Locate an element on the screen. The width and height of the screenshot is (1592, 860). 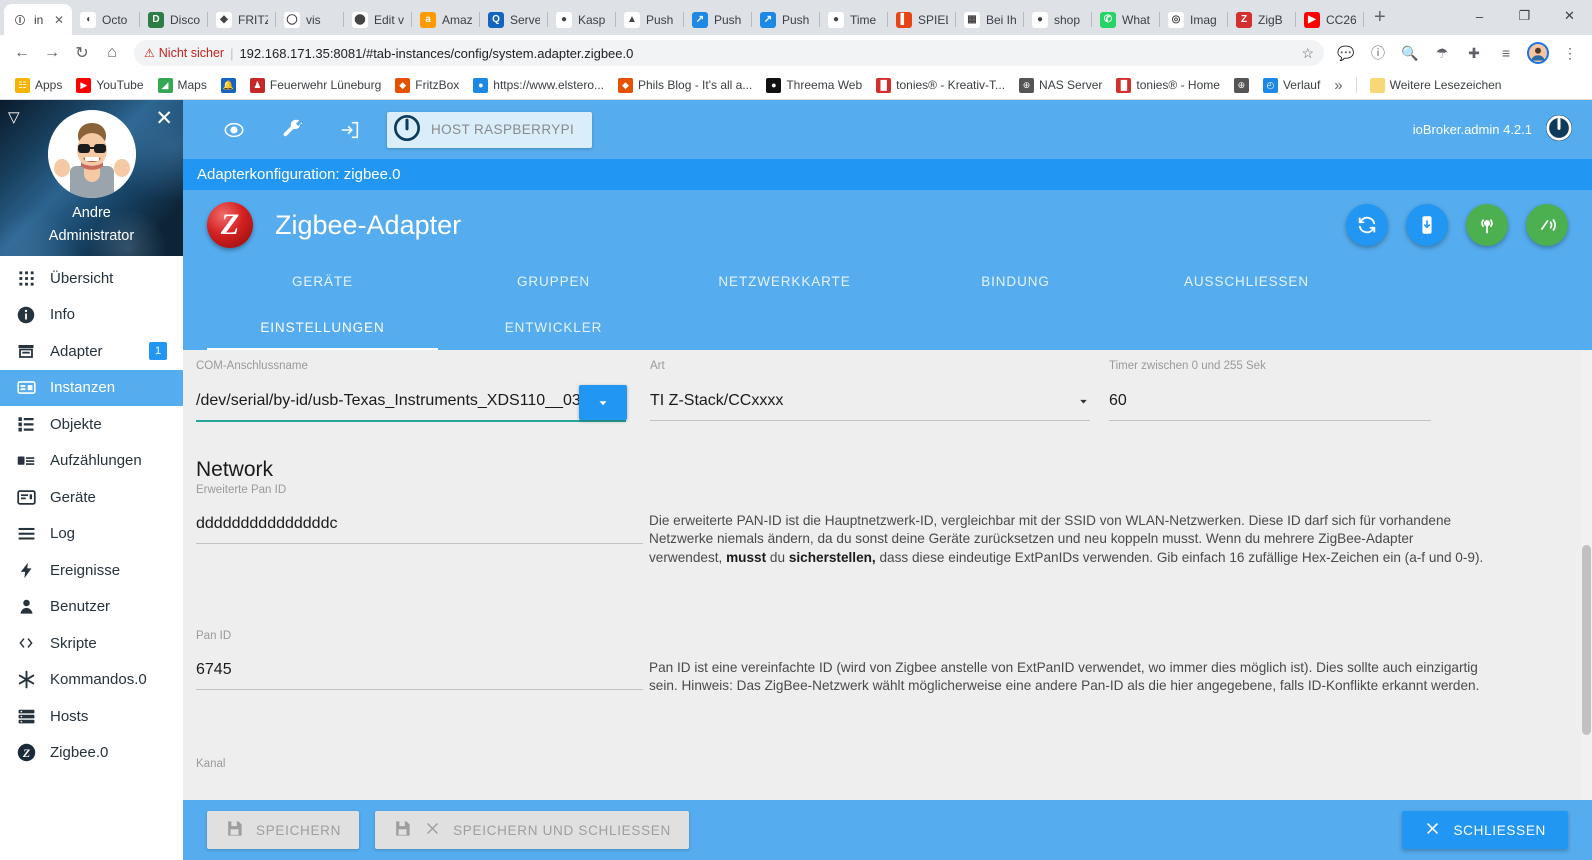
browser-menu-icon: ⋮ is located at coordinates (1570, 53).